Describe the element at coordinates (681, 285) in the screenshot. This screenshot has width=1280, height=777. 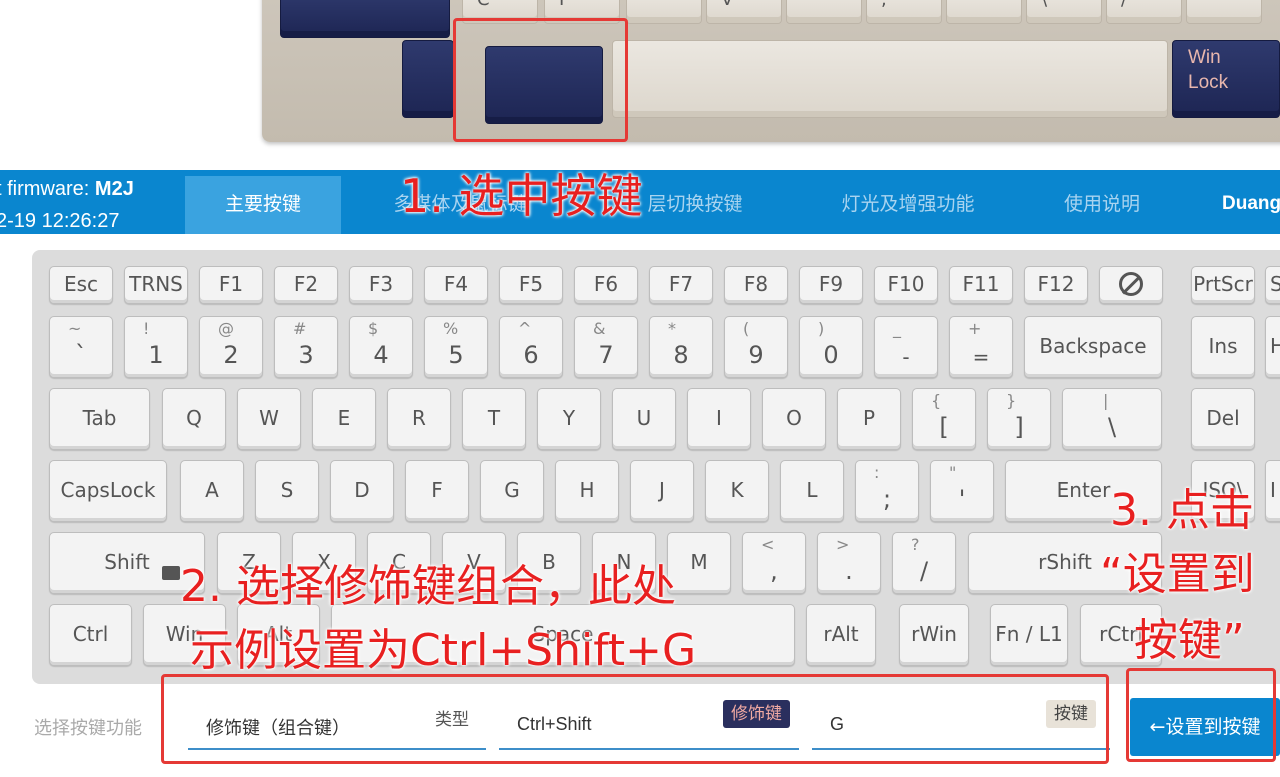
I see `key-f7: F7` at that location.